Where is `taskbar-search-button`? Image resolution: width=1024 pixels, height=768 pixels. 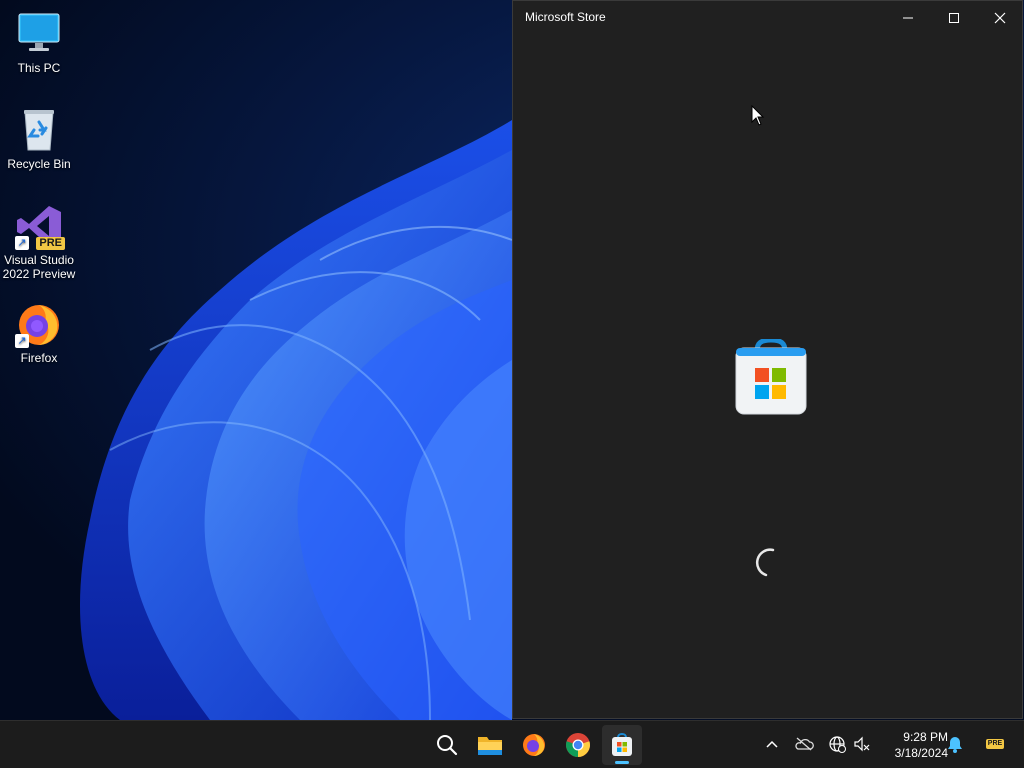
taskbar-search-button is located at coordinates (447, 745).